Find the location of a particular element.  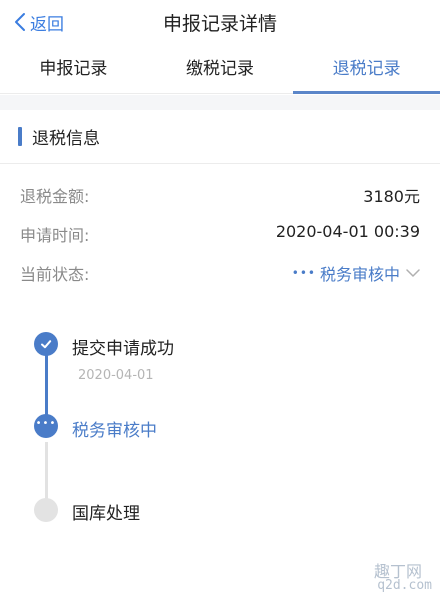

step-treasury-label: 国库处理 is located at coordinates (106, 514).